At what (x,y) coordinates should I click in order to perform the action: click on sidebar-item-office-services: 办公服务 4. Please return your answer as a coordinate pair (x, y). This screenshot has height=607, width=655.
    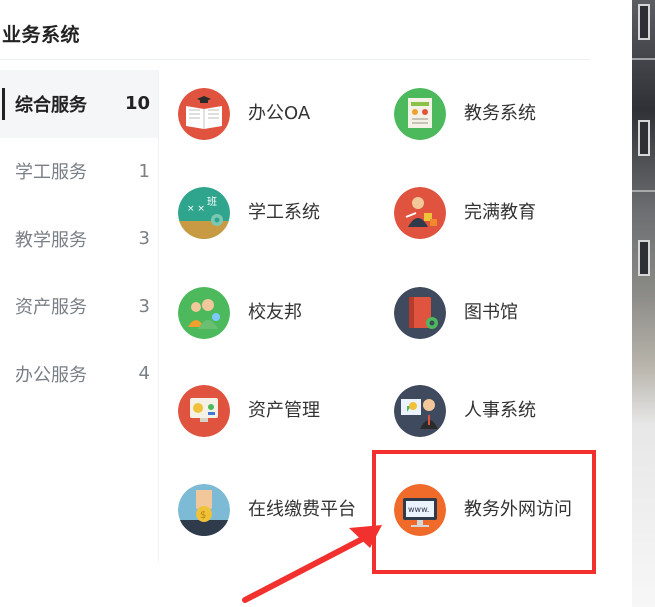
    Looking at the image, I should click on (79, 374).